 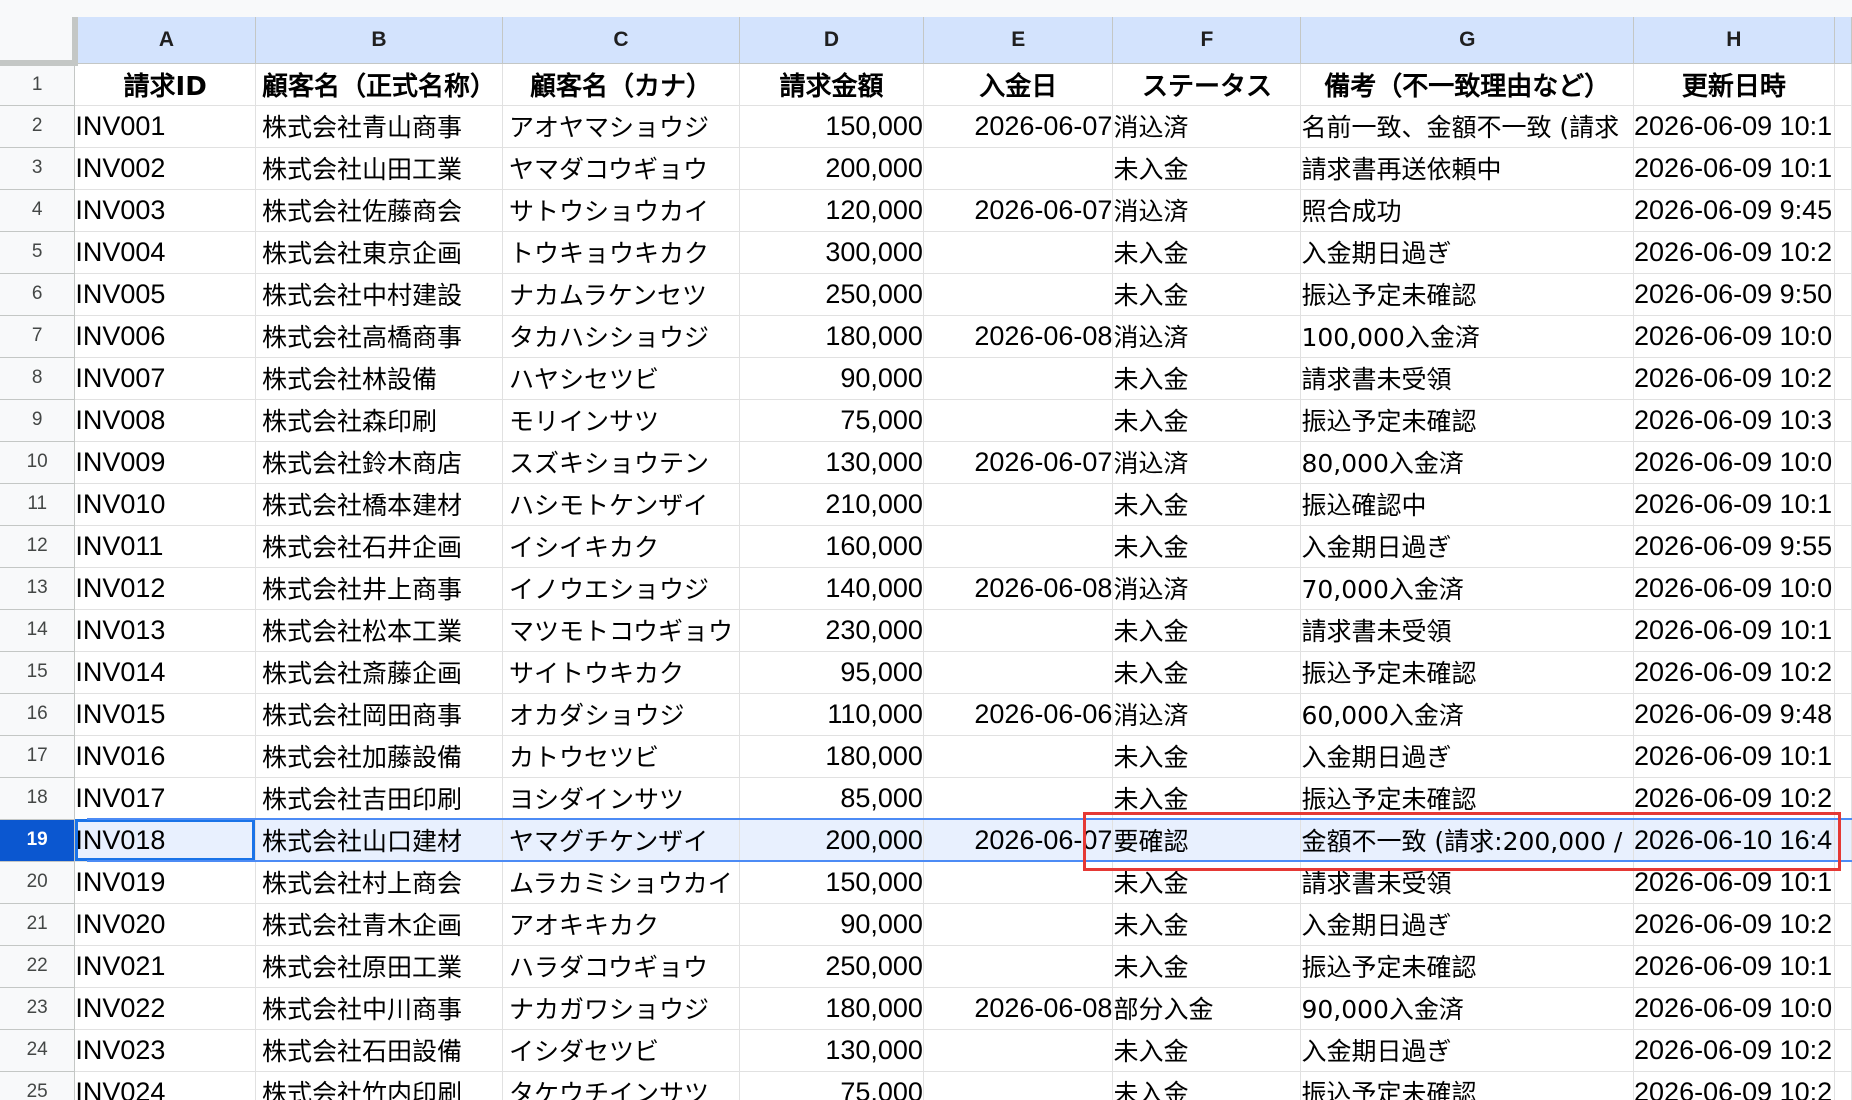 I want to click on cell-h25: 2026-06-09 10:2, so click(x=1734, y=1085).